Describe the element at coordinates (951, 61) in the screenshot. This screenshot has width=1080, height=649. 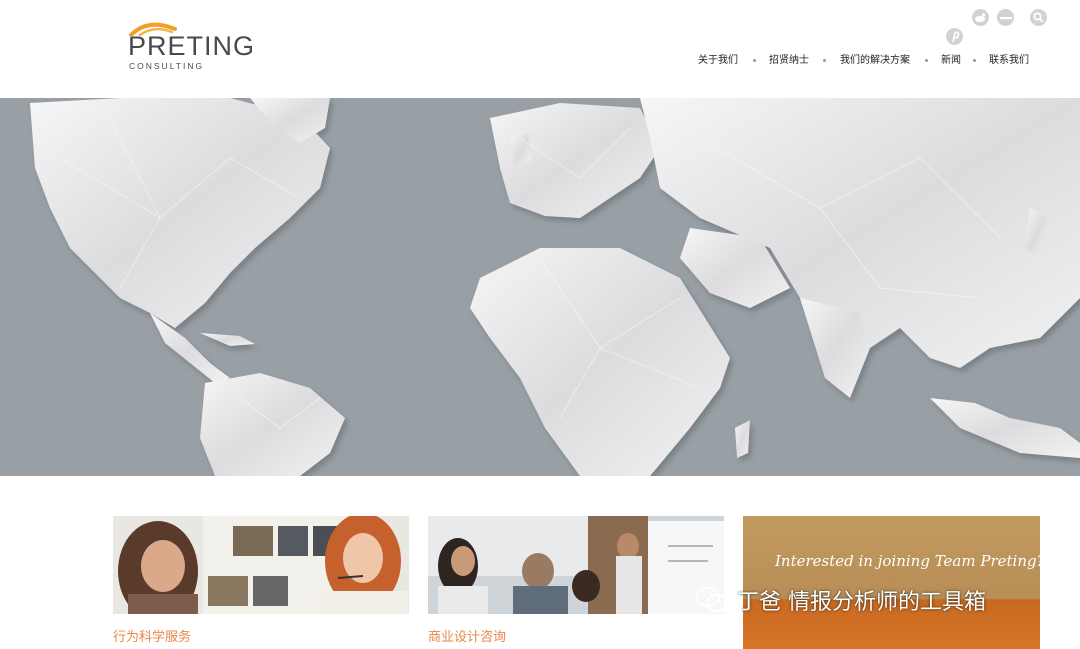
I see `nav-item-news: 新闻` at that location.